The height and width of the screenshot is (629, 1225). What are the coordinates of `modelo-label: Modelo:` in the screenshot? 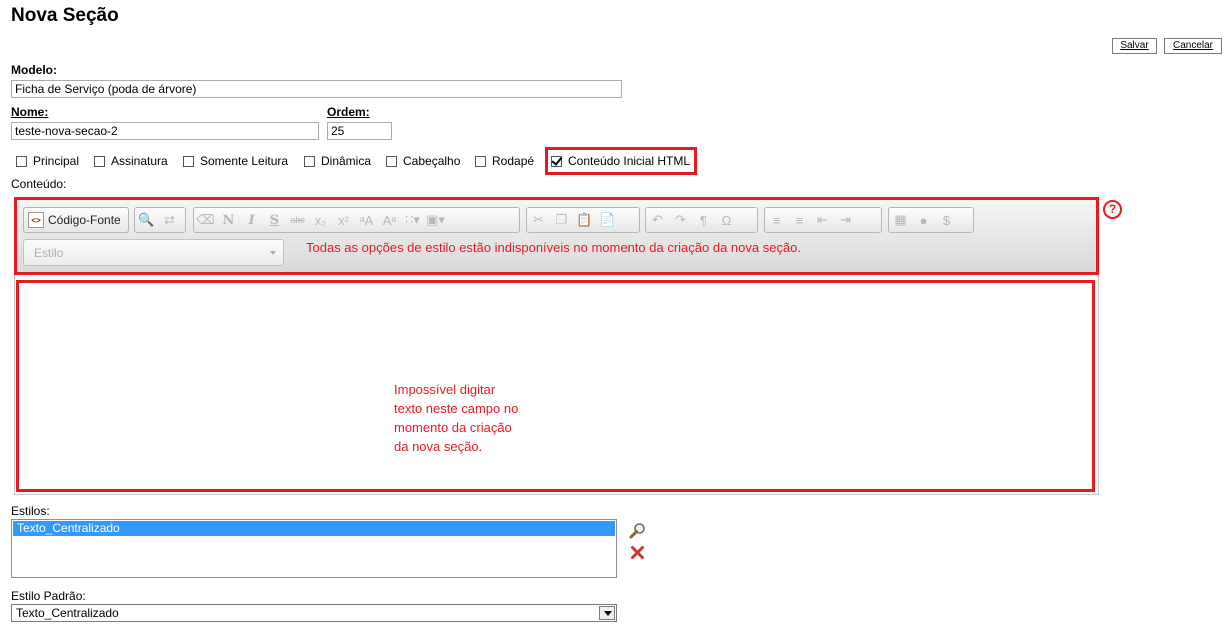 It's located at (34, 70).